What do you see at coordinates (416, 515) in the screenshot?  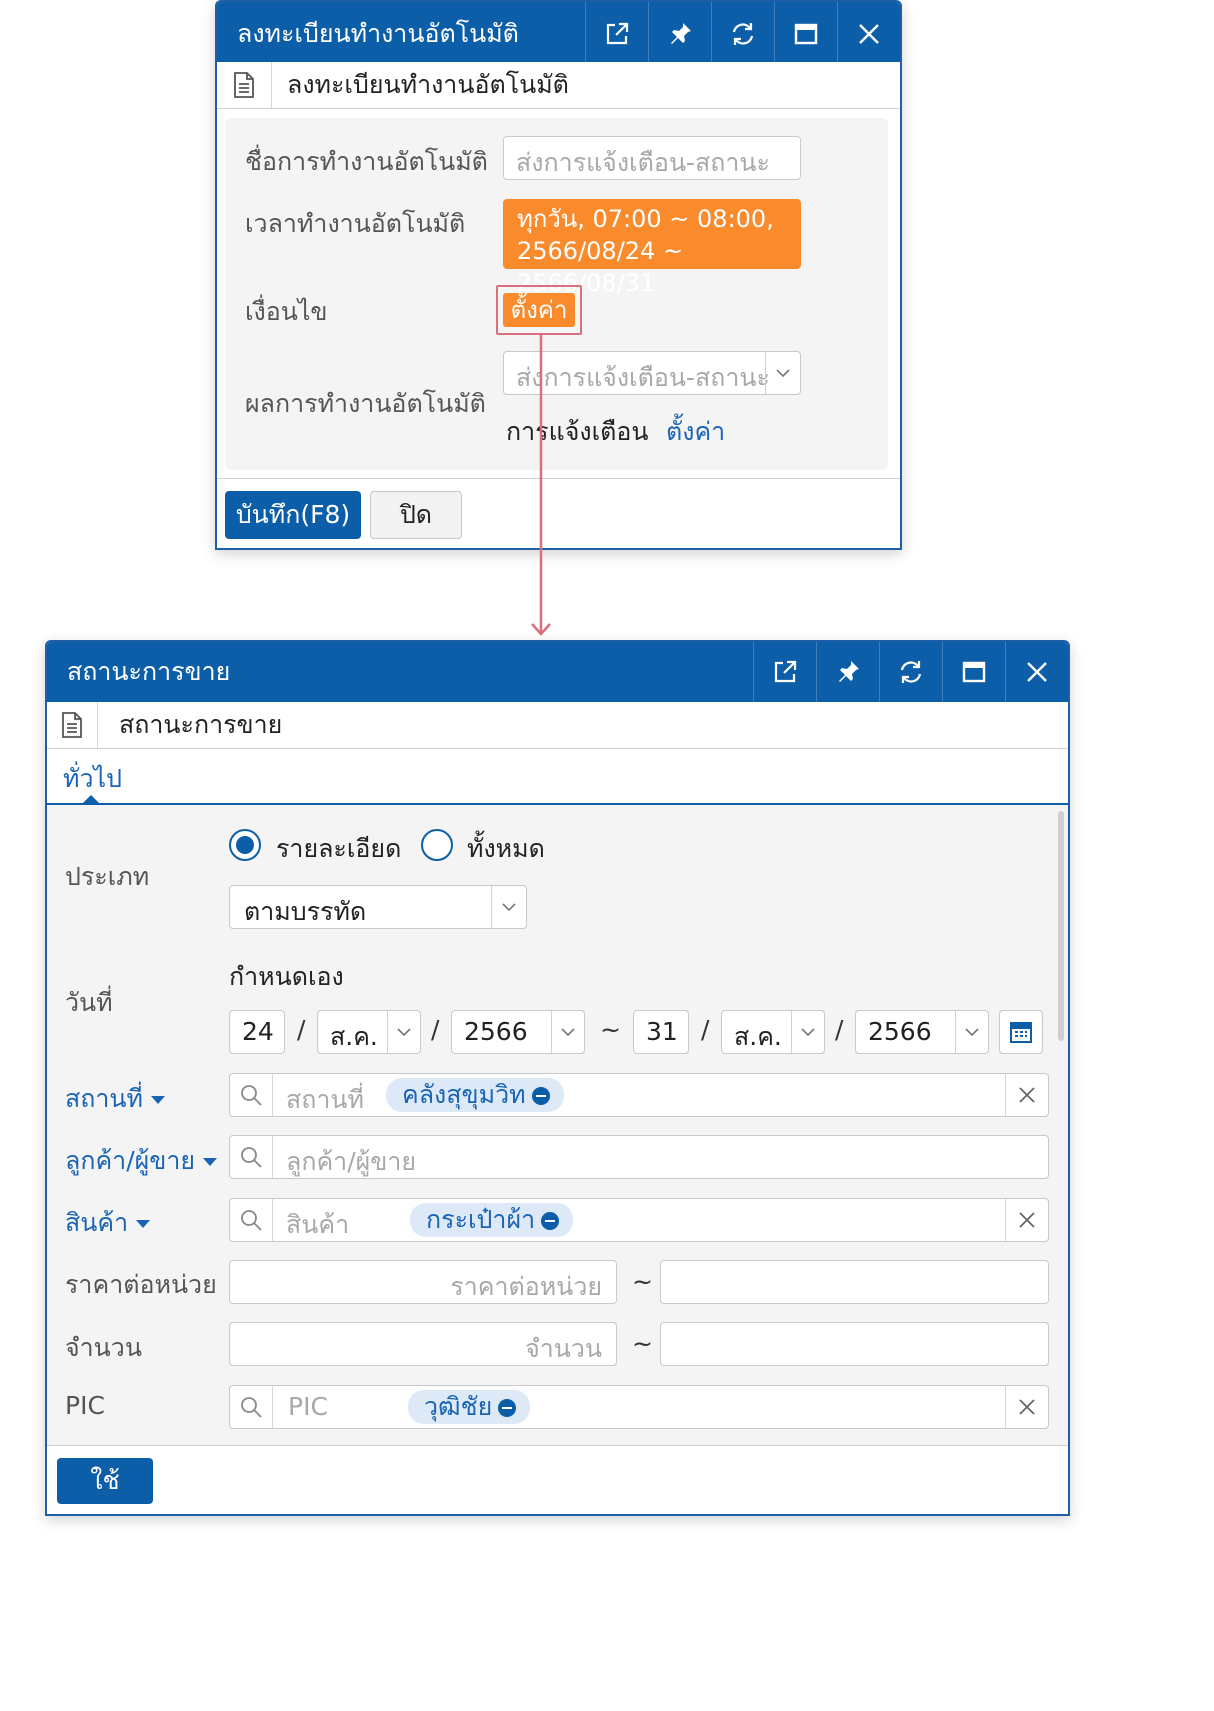 I see `close-button: ปิด` at bounding box center [416, 515].